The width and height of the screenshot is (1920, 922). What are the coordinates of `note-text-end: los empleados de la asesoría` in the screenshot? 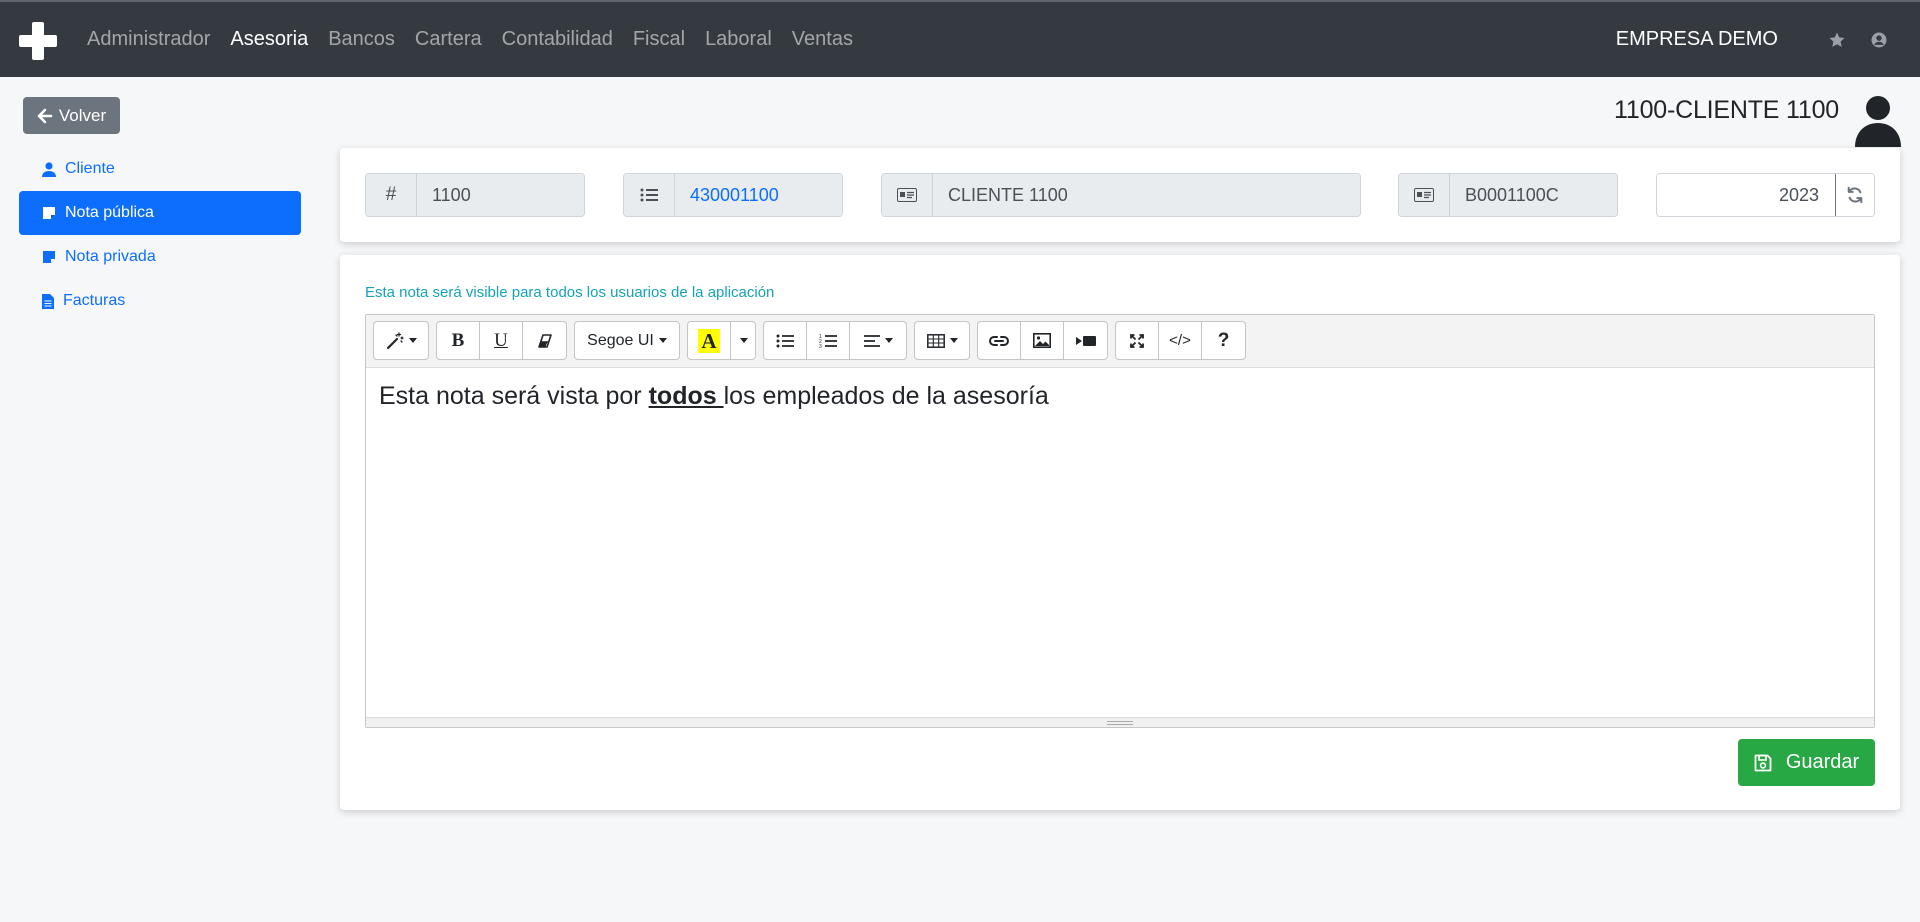 It's located at (886, 396).